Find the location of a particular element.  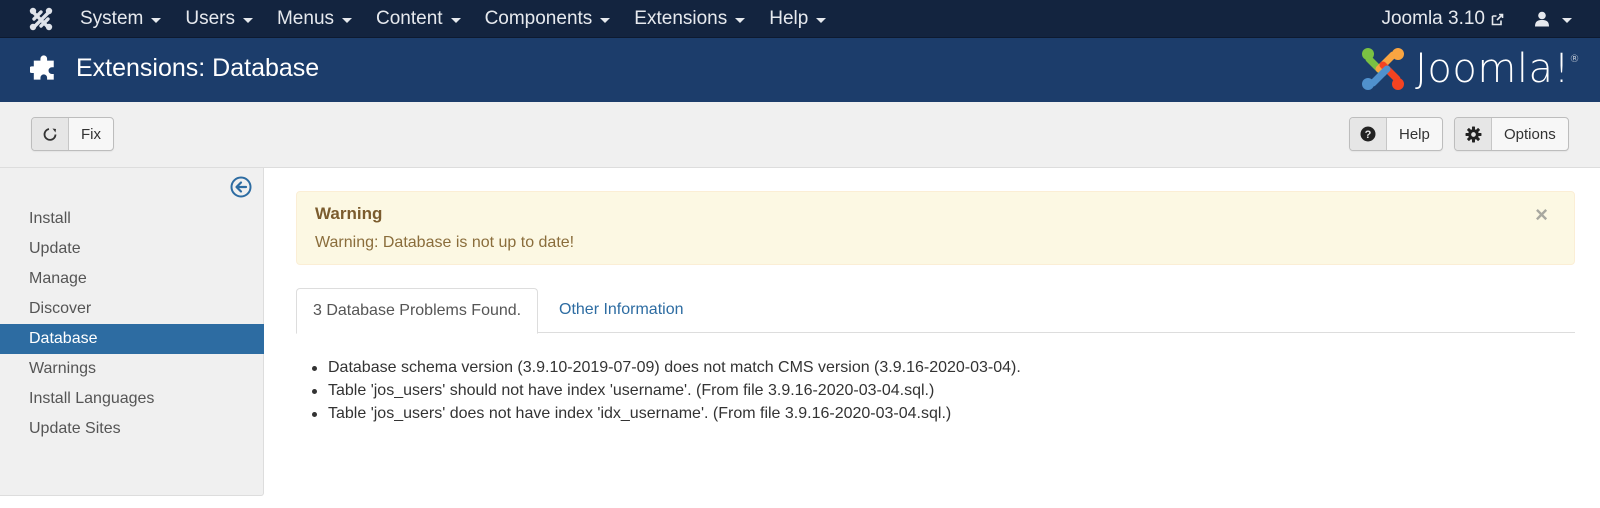

menu-users: Users is located at coordinates (219, 19).